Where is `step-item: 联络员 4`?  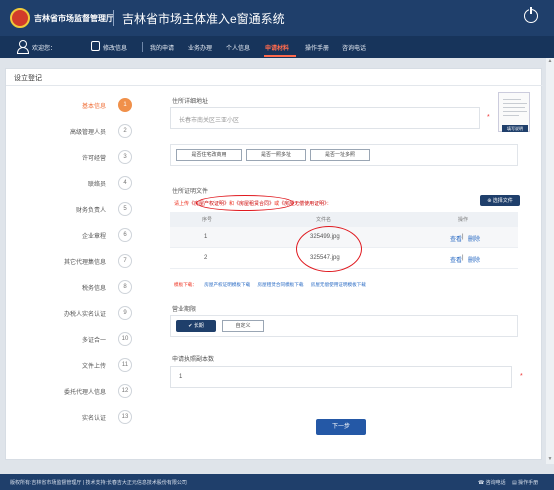 step-item: 联络员 4 is located at coordinates (76, 183).